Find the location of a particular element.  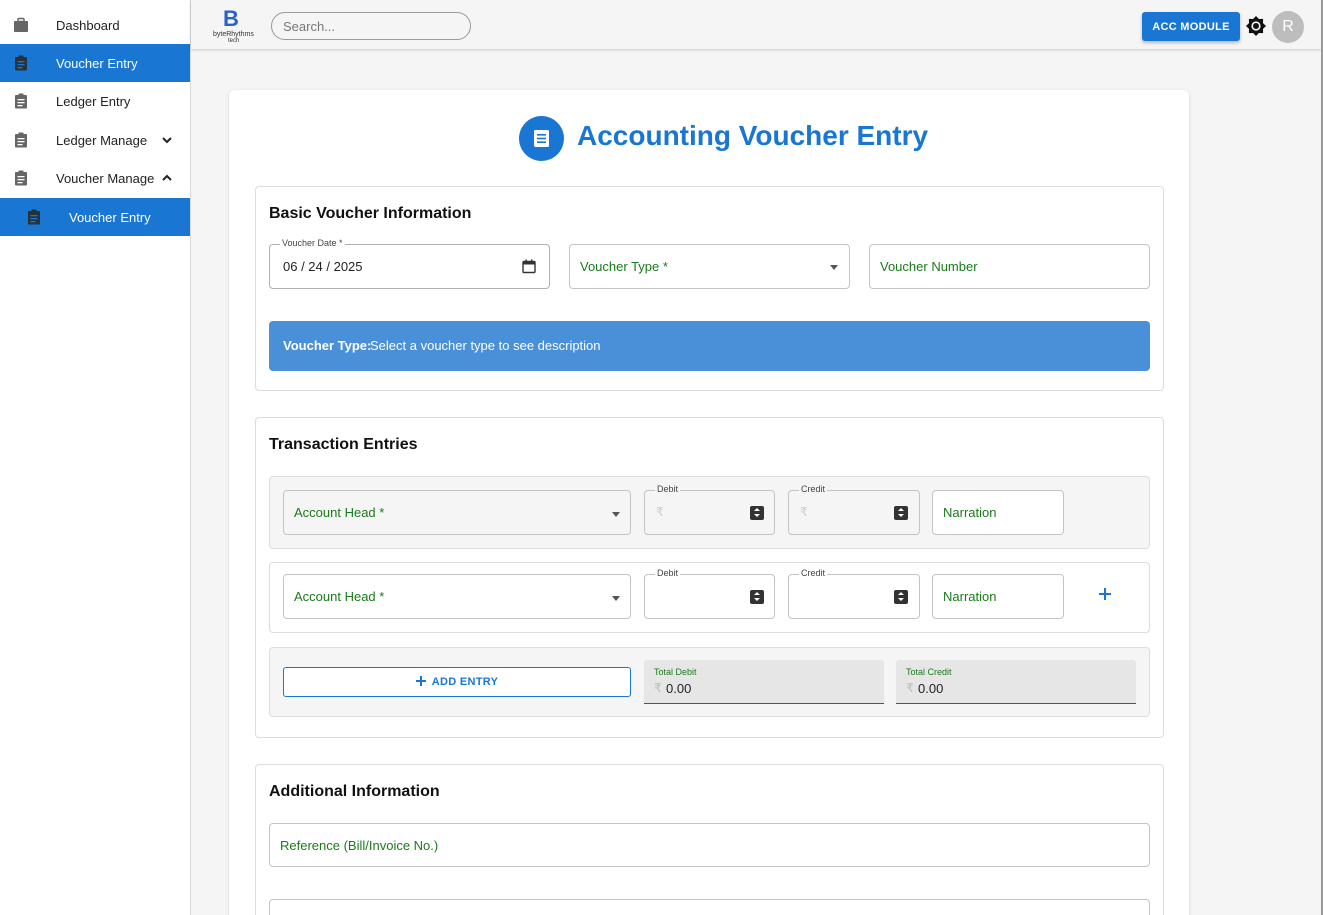

logo-letter: B is located at coordinates (231, 18).